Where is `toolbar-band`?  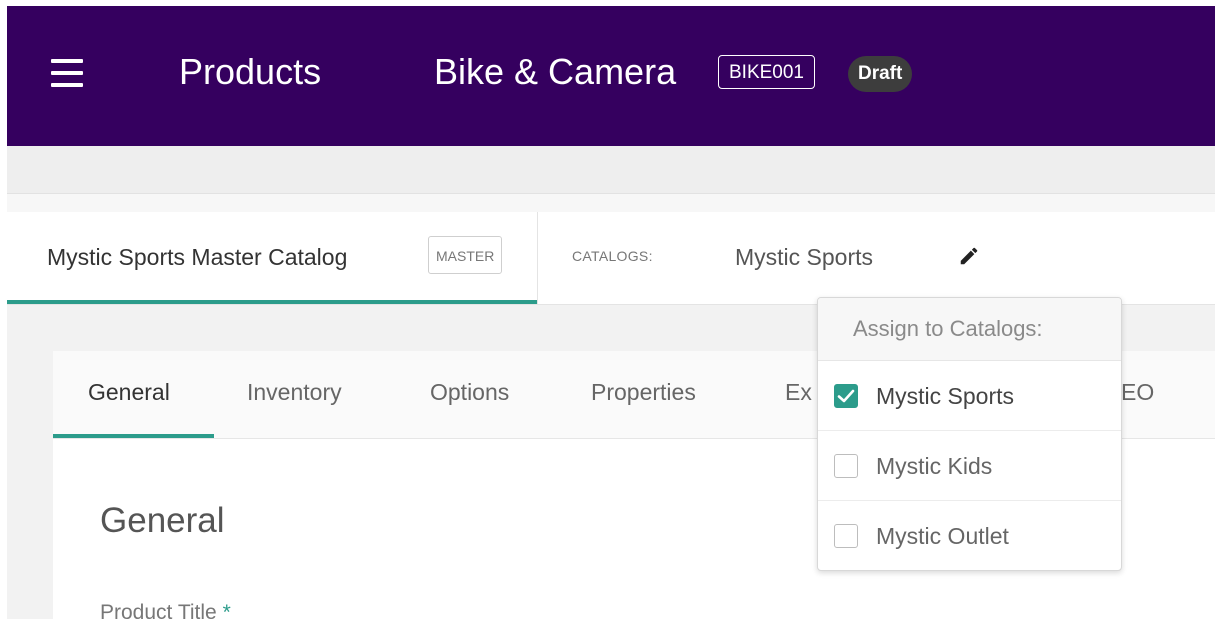 toolbar-band is located at coordinates (611, 170).